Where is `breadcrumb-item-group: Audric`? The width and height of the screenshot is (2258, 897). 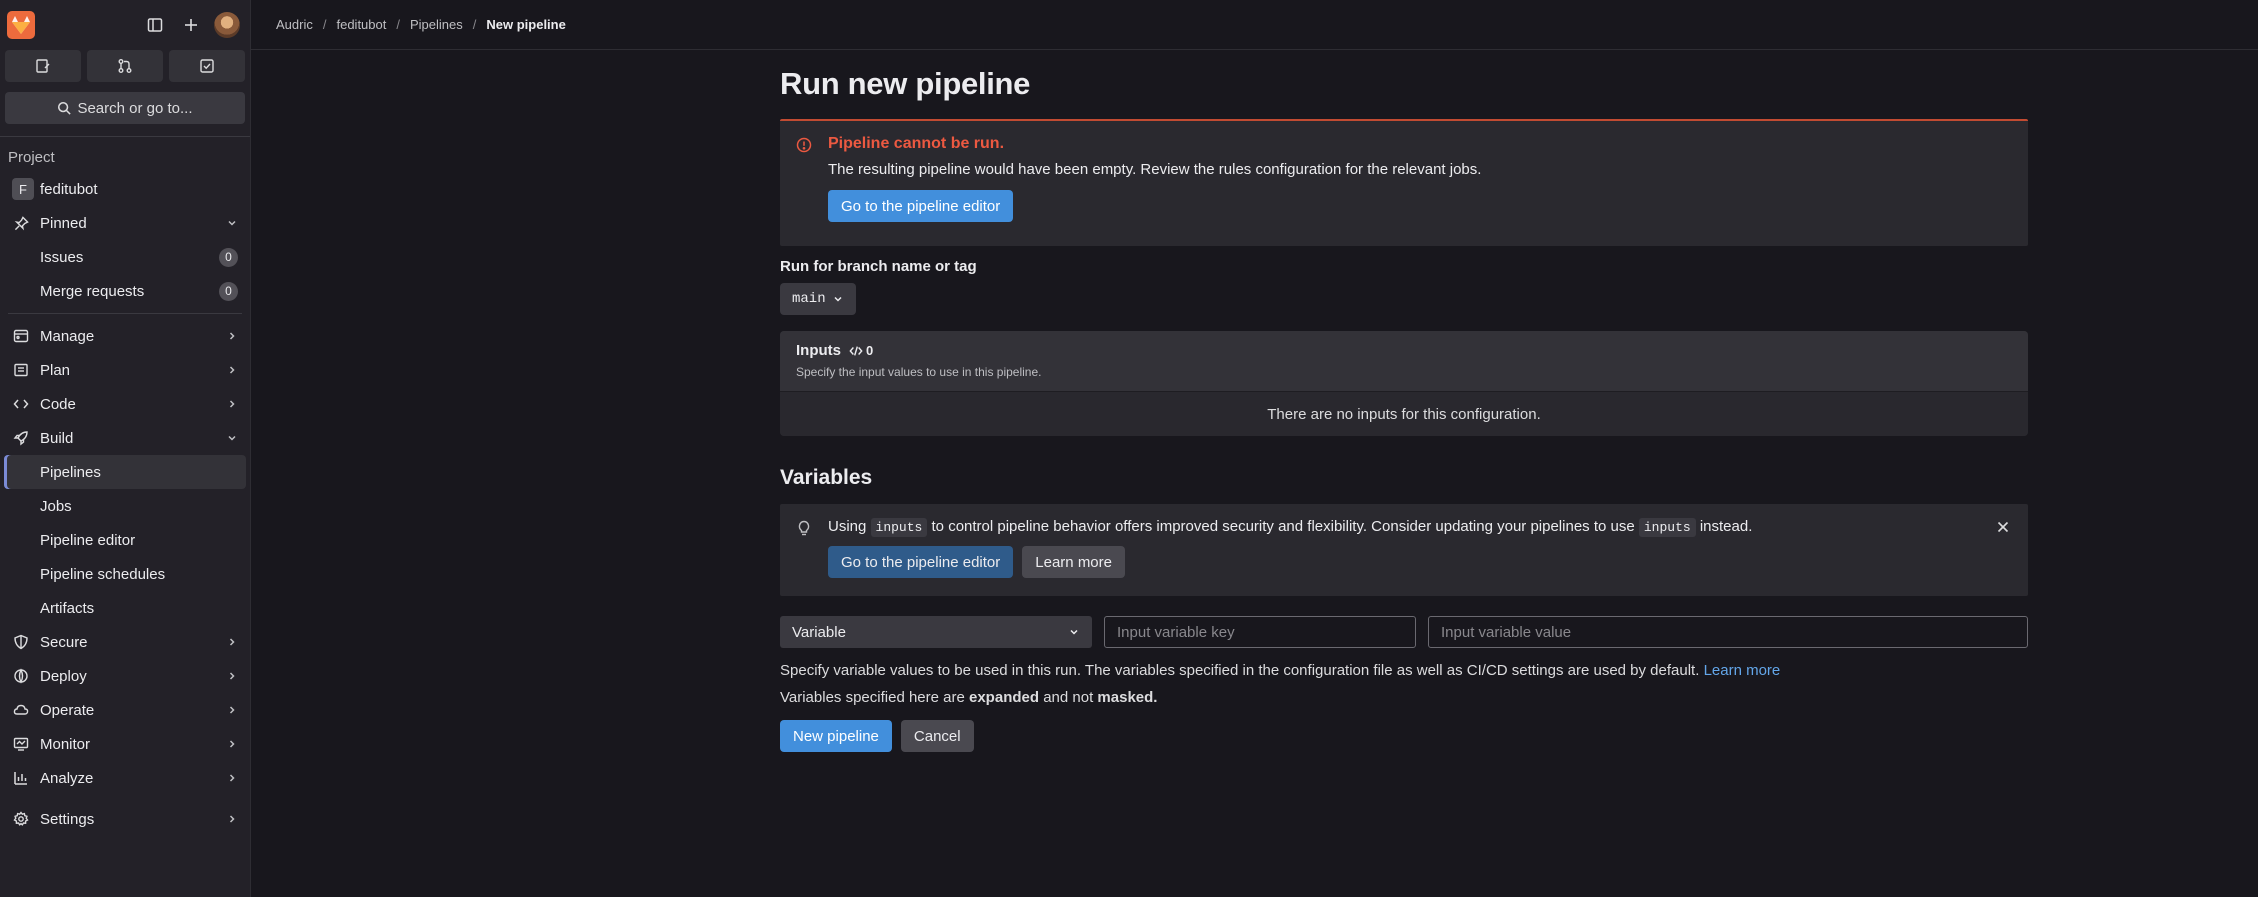 breadcrumb-item-group: Audric is located at coordinates (294, 24).